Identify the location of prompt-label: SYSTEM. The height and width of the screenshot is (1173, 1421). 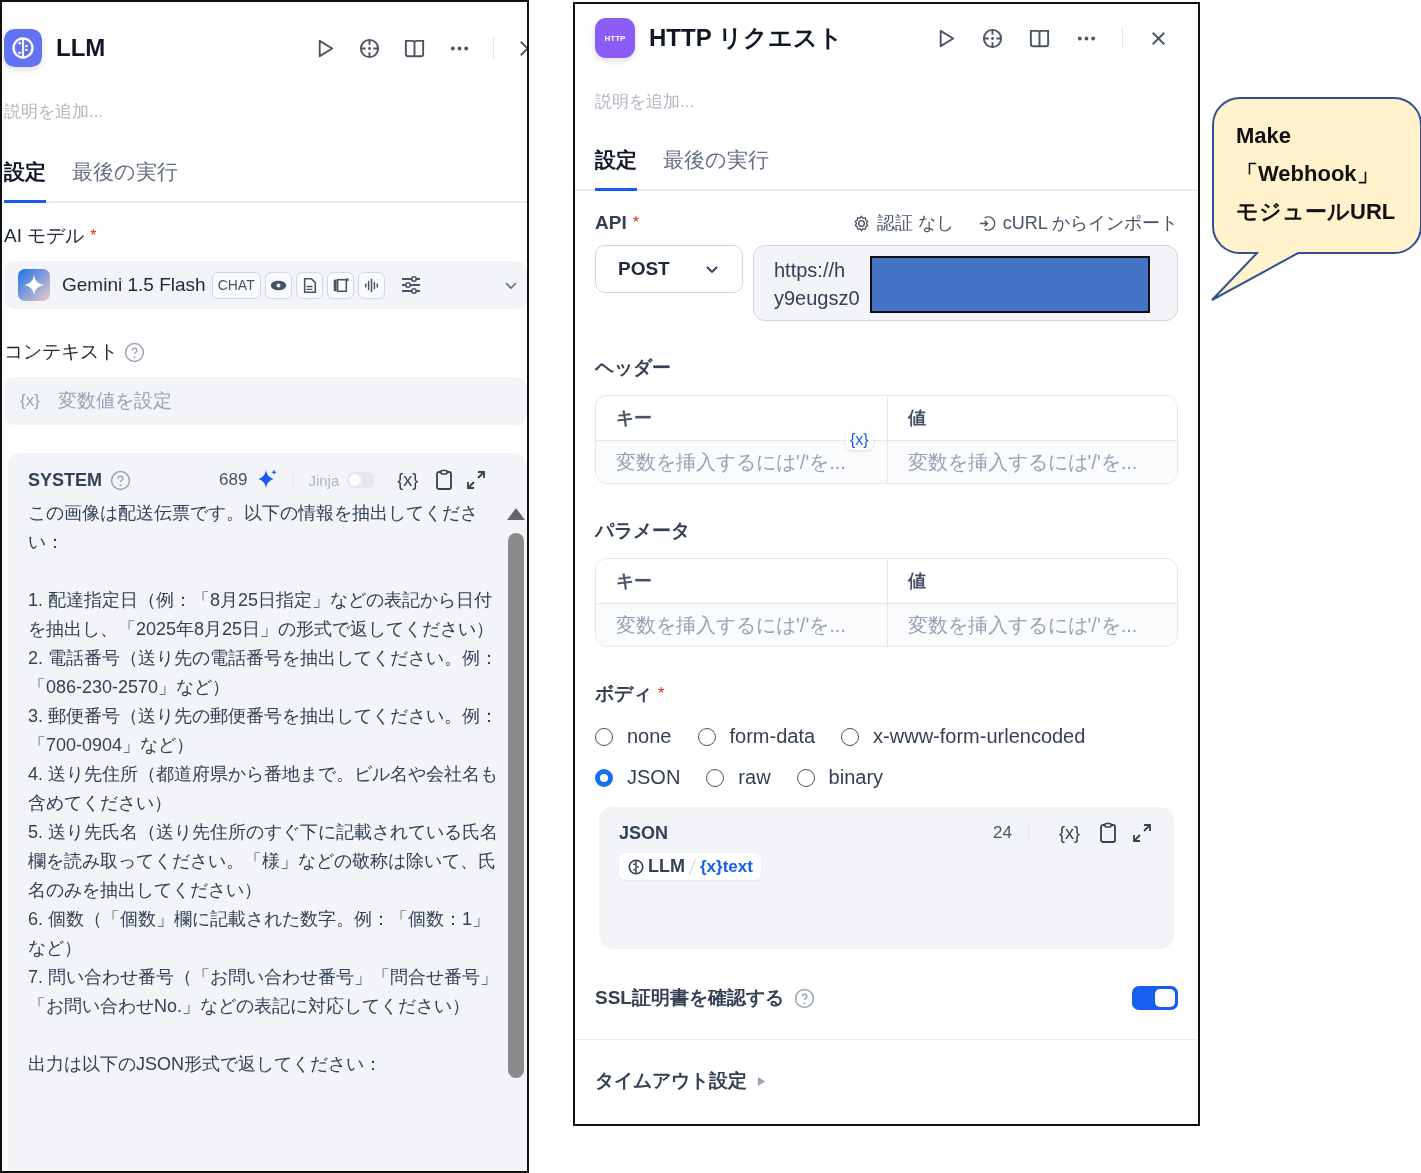
(65, 480).